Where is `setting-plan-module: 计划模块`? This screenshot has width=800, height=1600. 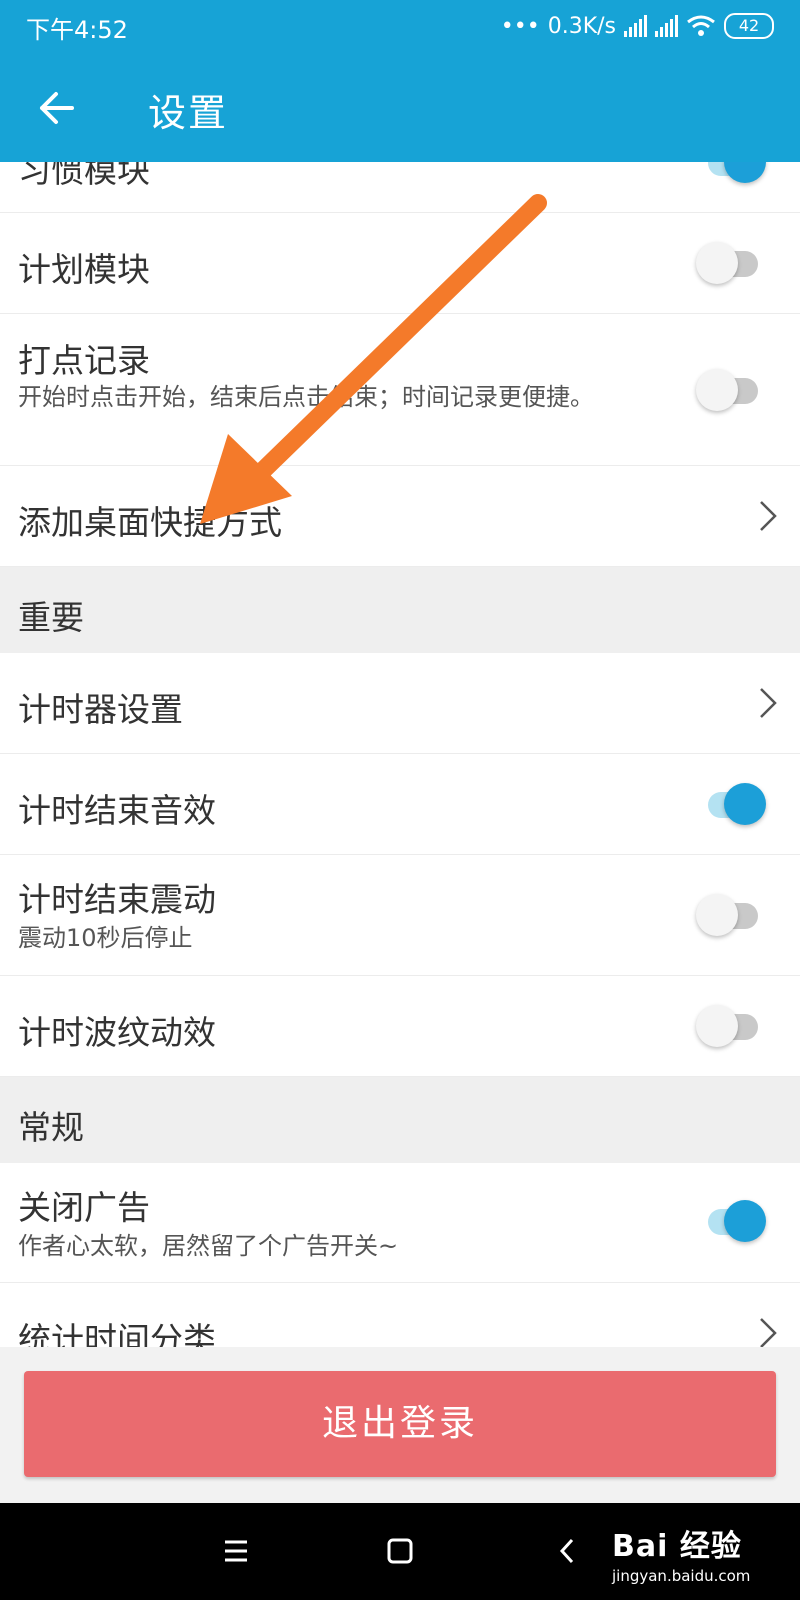 setting-plan-module: 计划模块 is located at coordinates (400, 263).